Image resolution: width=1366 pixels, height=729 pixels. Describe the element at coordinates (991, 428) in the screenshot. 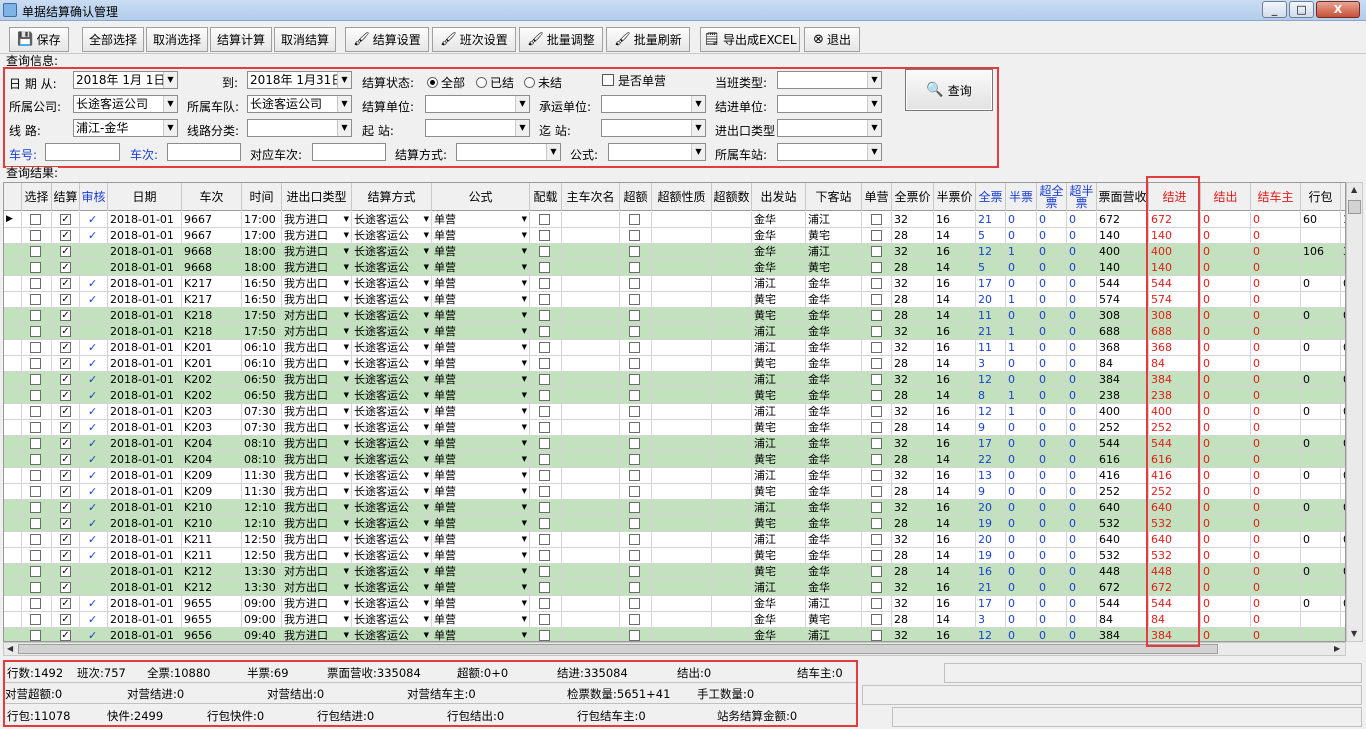

I see `table-cell: 9` at that location.